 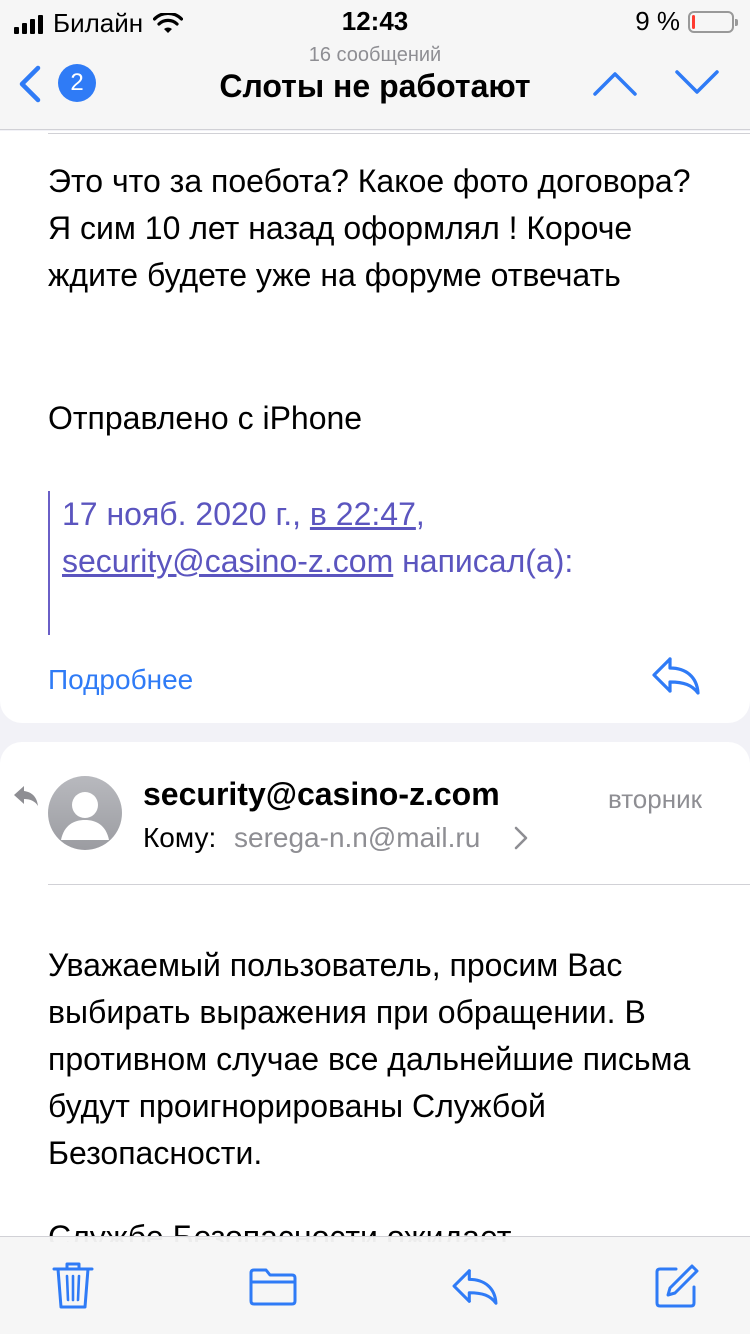 What do you see at coordinates (677, 1286) in the screenshot?
I see `compose-icon` at bounding box center [677, 1286].